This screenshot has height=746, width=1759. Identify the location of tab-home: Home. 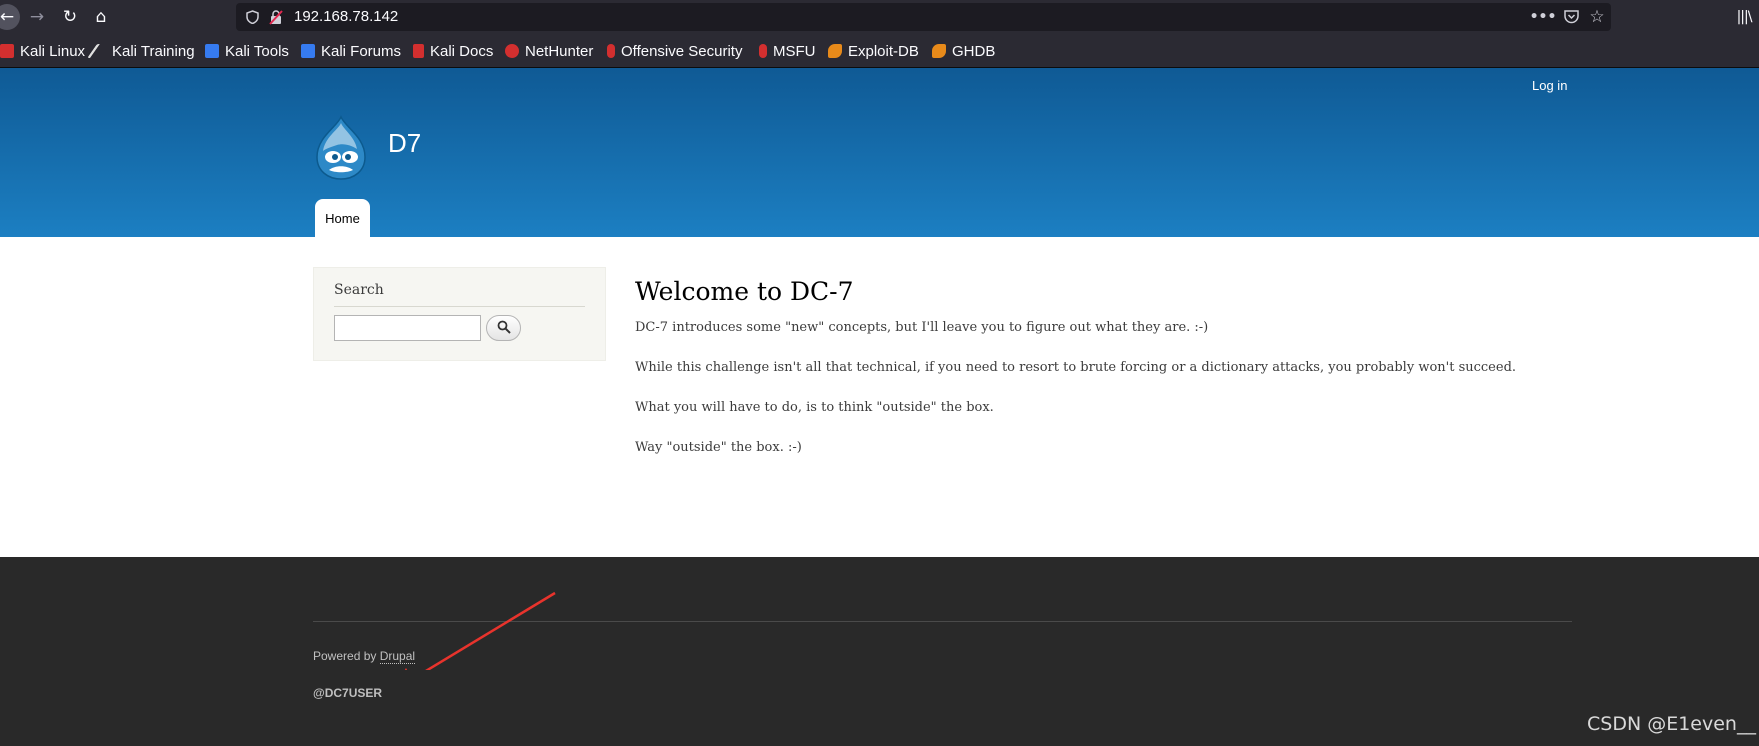
(342, 218).